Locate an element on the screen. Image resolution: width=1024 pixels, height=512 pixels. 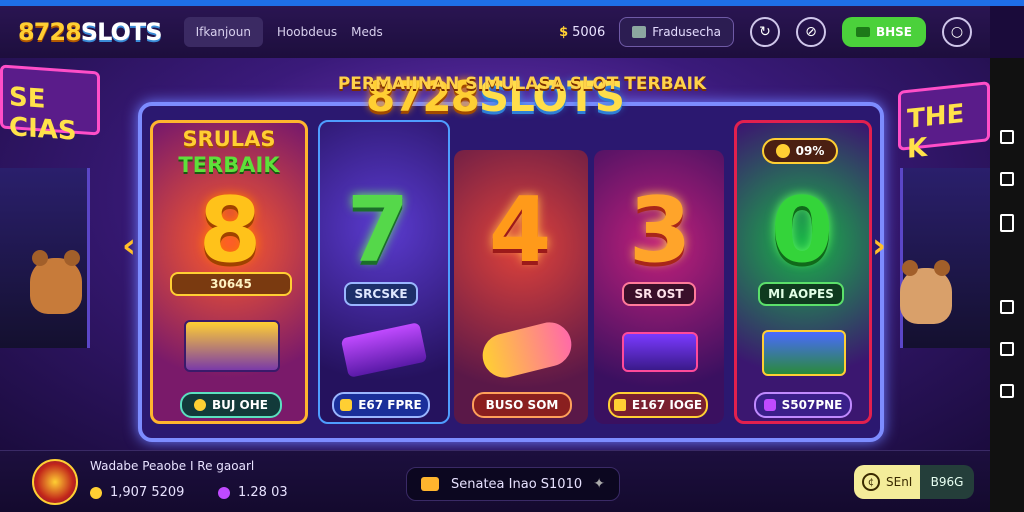
claim-label: SEnI is located at coordinates (899, 482).